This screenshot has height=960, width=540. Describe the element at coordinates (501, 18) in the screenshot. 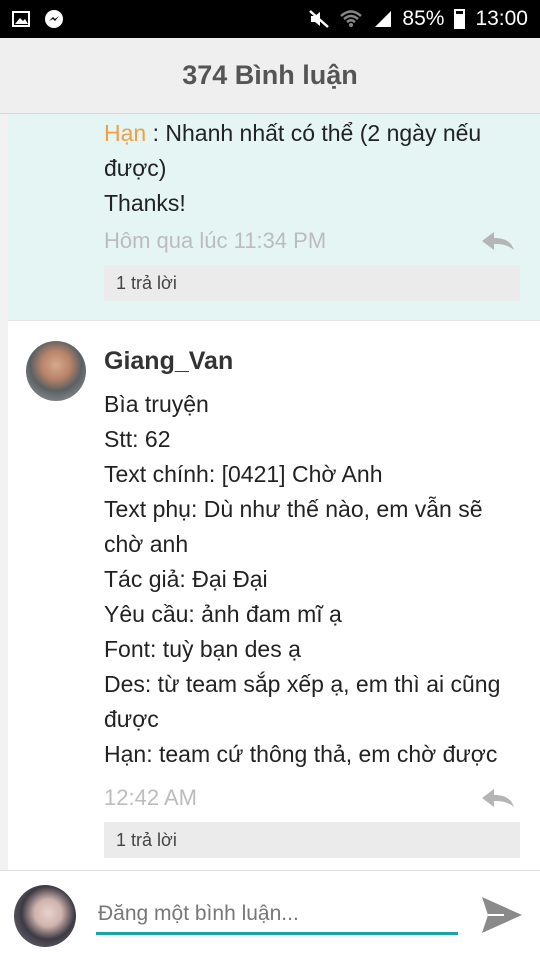

I see `clock: 13:00` at that location.